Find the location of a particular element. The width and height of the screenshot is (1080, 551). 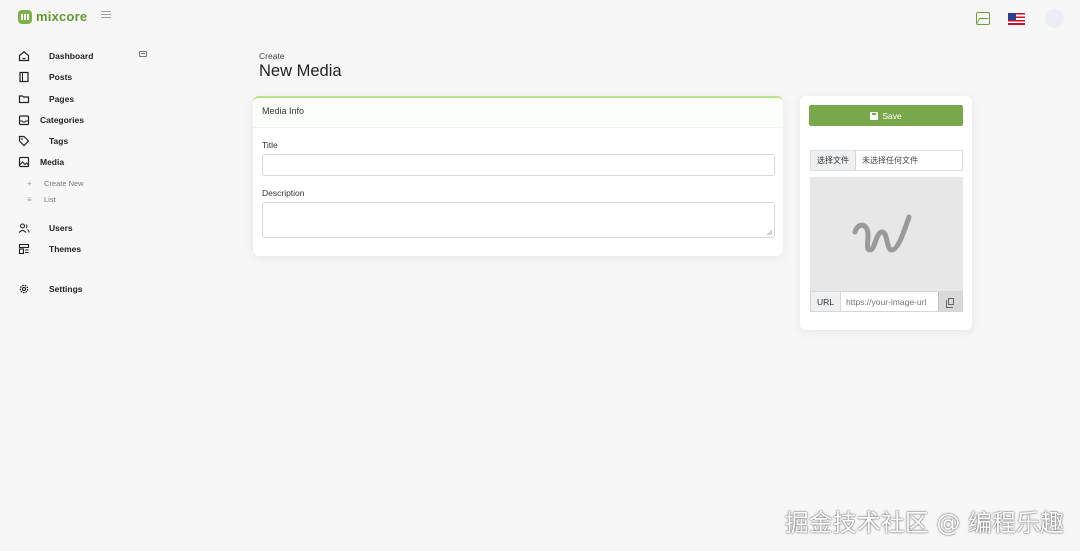

media-info-card: Media Info Title Description is located at coordinates (518, 176).